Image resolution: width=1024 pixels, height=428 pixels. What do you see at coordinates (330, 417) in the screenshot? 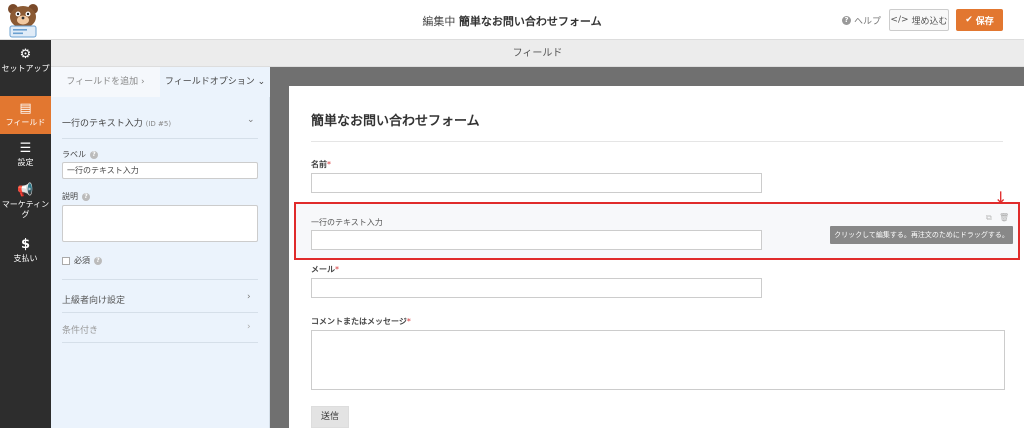
I see `submit-button: 送信` at bounding box center [330, 417].